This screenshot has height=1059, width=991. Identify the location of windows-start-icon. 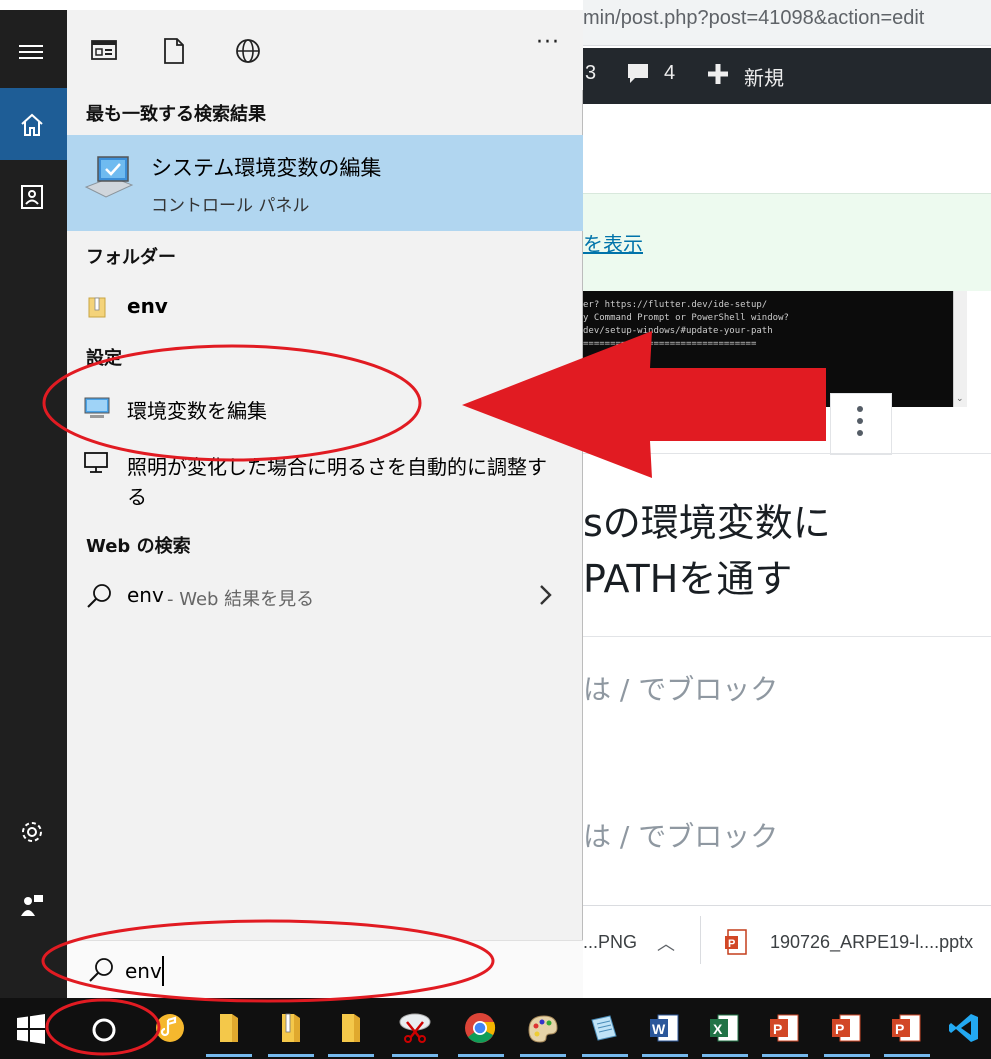
(31, 1029).